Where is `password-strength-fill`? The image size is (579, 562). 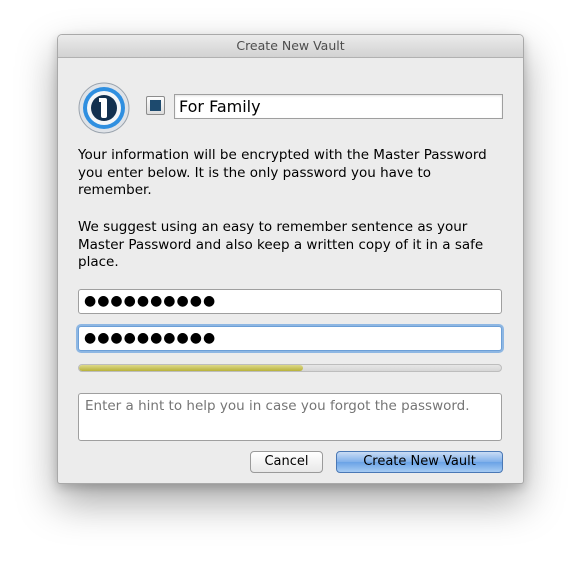 password-strength-fill is located at coordinates (191, 368).